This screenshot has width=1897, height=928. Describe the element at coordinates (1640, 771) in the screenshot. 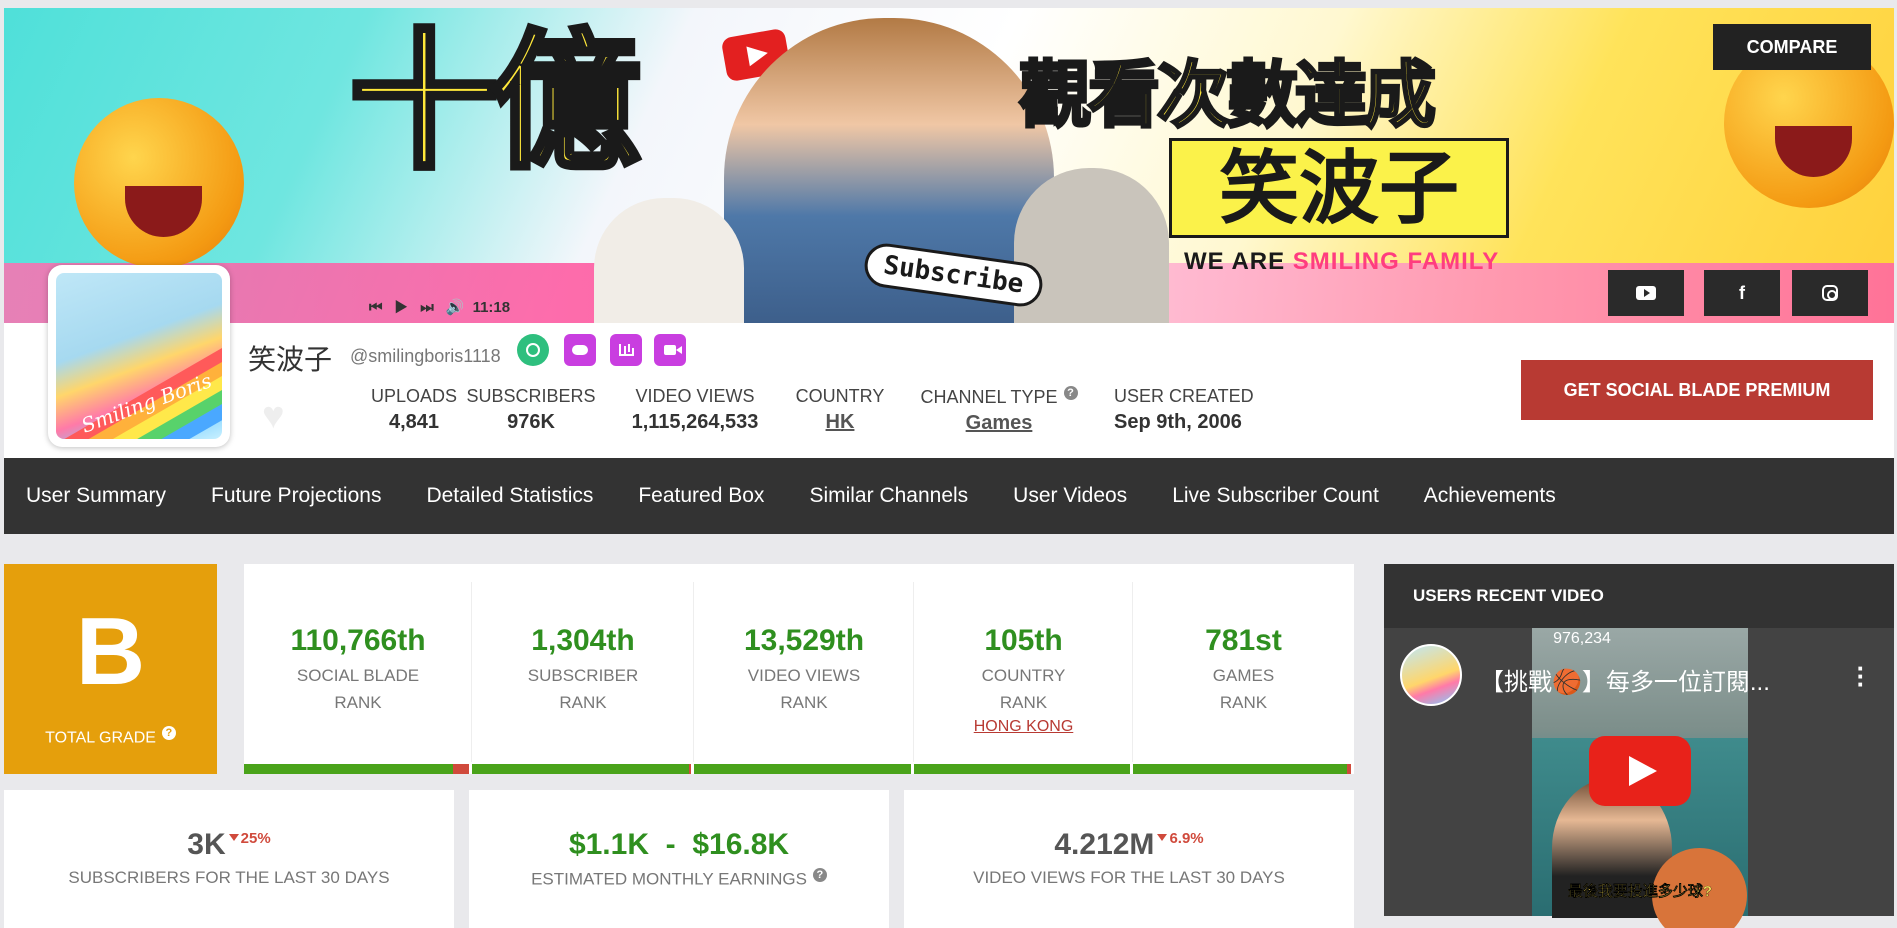

I see `play-button-icon` at that location.